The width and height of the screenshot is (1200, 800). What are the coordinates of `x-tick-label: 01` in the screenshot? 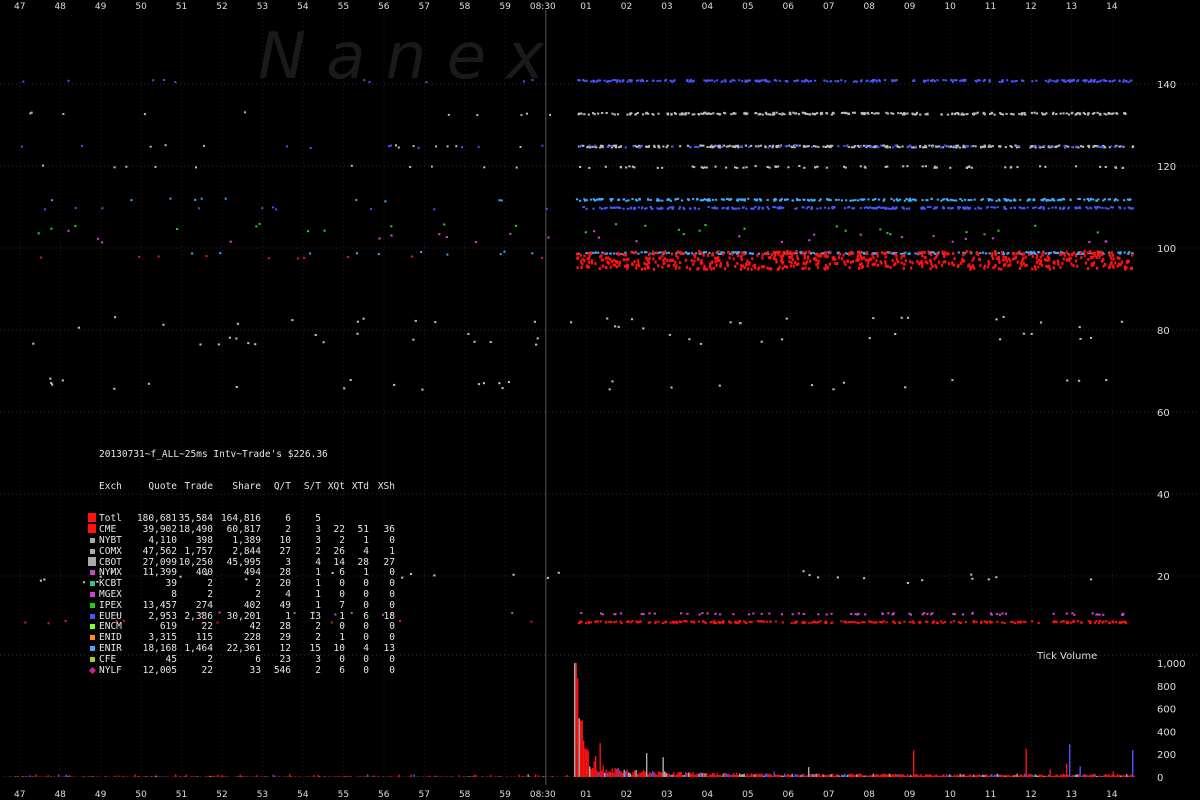 It's located at (585, 795).